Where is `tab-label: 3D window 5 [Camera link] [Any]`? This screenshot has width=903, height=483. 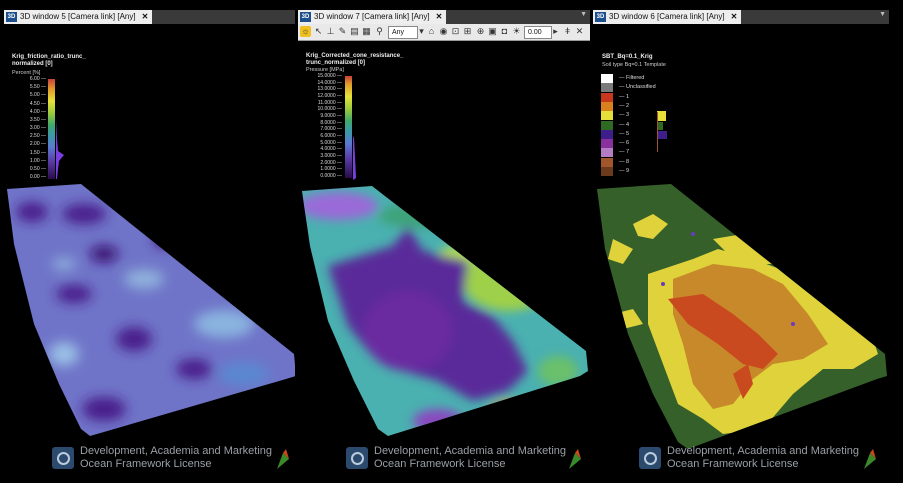 tab-label: 3D window 5 [Camera link] [Any] is located at coordinates (78, 16).